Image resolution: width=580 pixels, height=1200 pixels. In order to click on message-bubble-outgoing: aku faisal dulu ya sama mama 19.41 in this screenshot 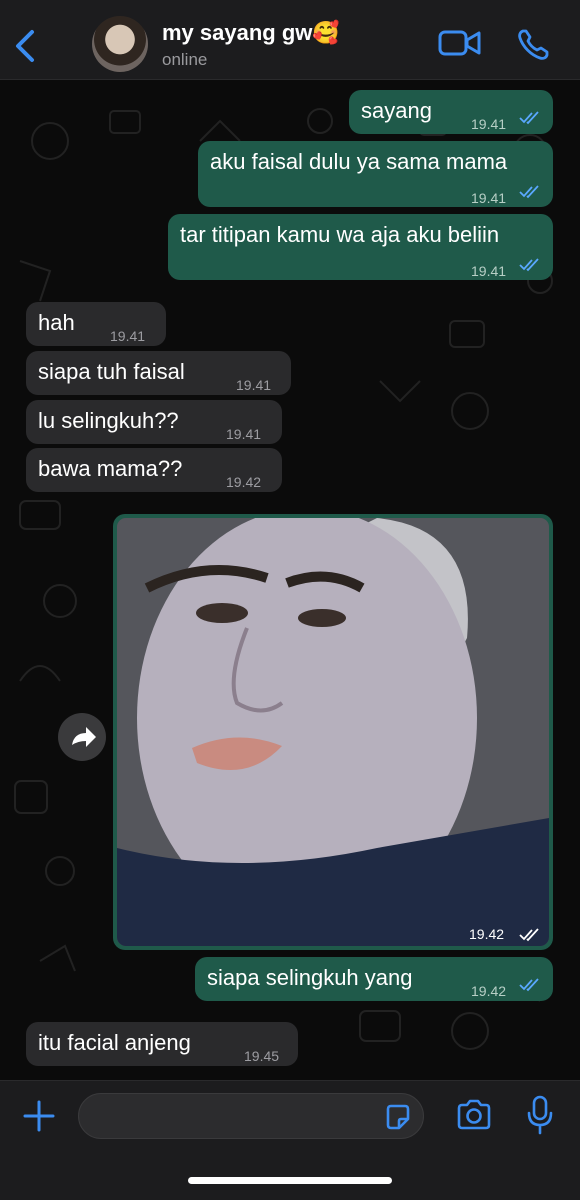, I will do `click(375, 174)`.